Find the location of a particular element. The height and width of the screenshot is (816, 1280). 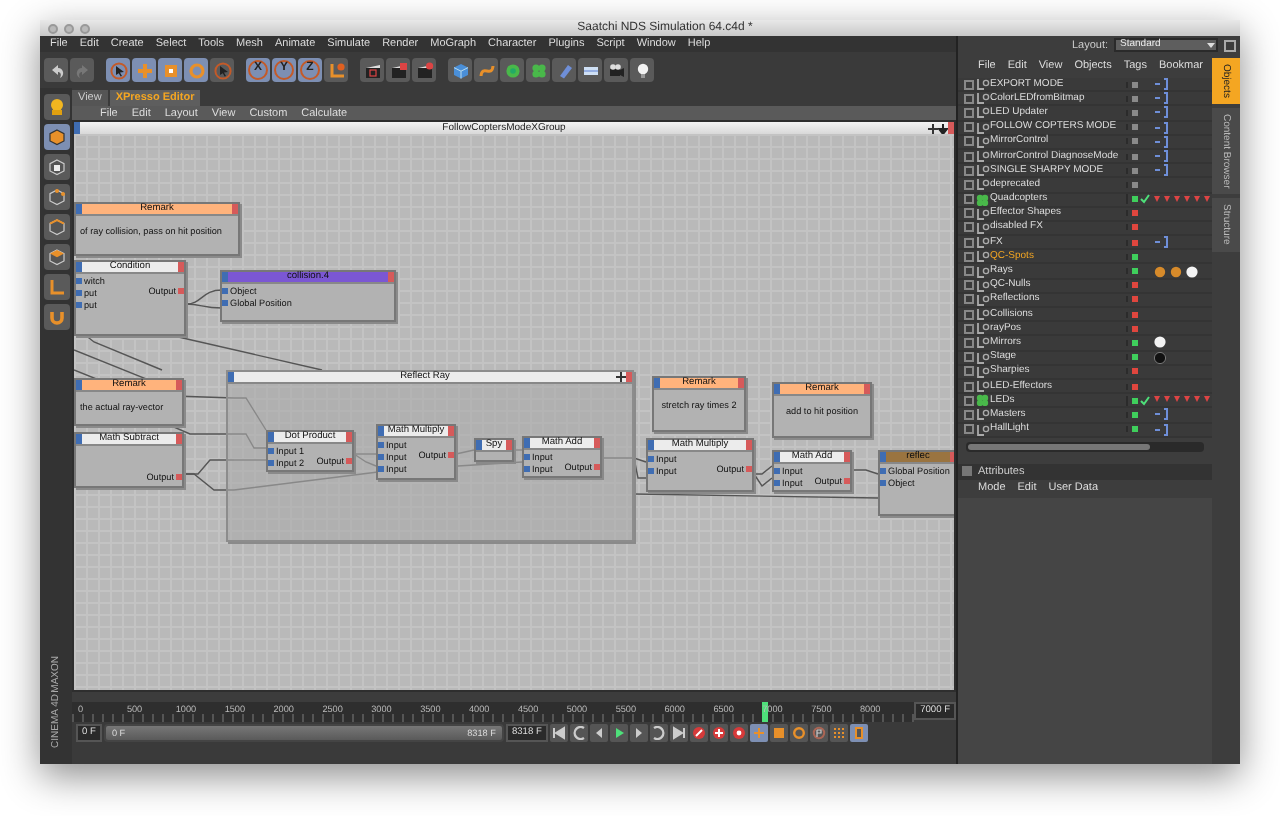

render-view-icon is located at coordinates (372, 70).